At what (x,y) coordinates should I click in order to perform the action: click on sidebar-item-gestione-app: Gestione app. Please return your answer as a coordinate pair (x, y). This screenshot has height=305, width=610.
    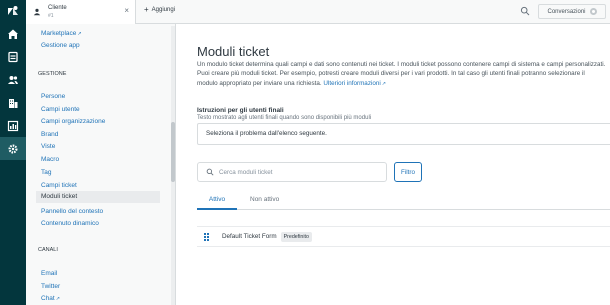
    Looking at the image, I should click on (60, 45).